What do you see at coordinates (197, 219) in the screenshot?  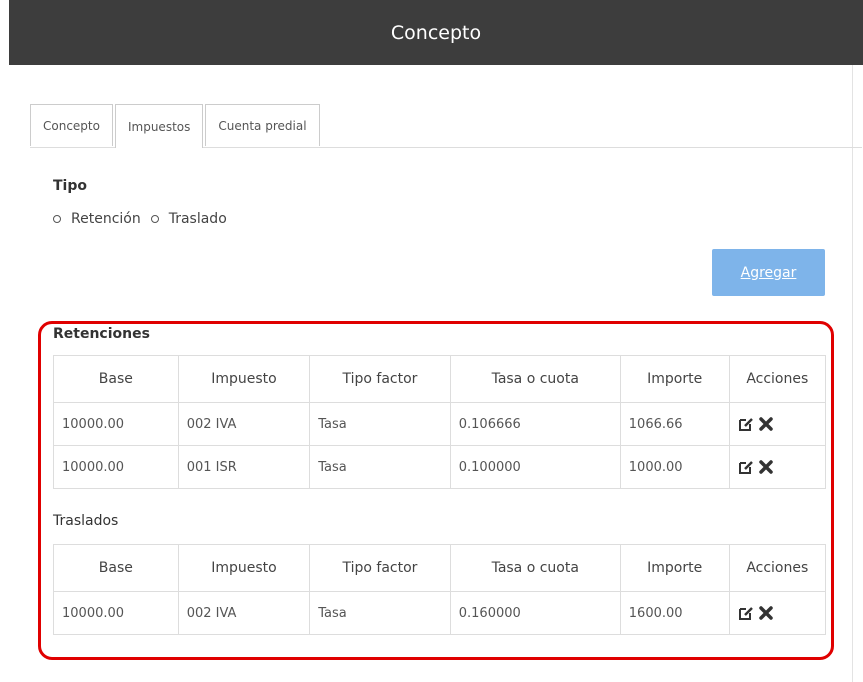 I see `radio-traslado-label: Traslado` at bounding box center [197, 219].